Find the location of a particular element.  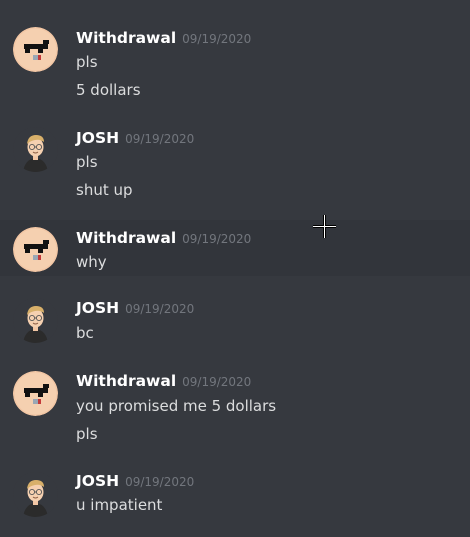

message-text: u impatient is located at coordinates (119, 505).